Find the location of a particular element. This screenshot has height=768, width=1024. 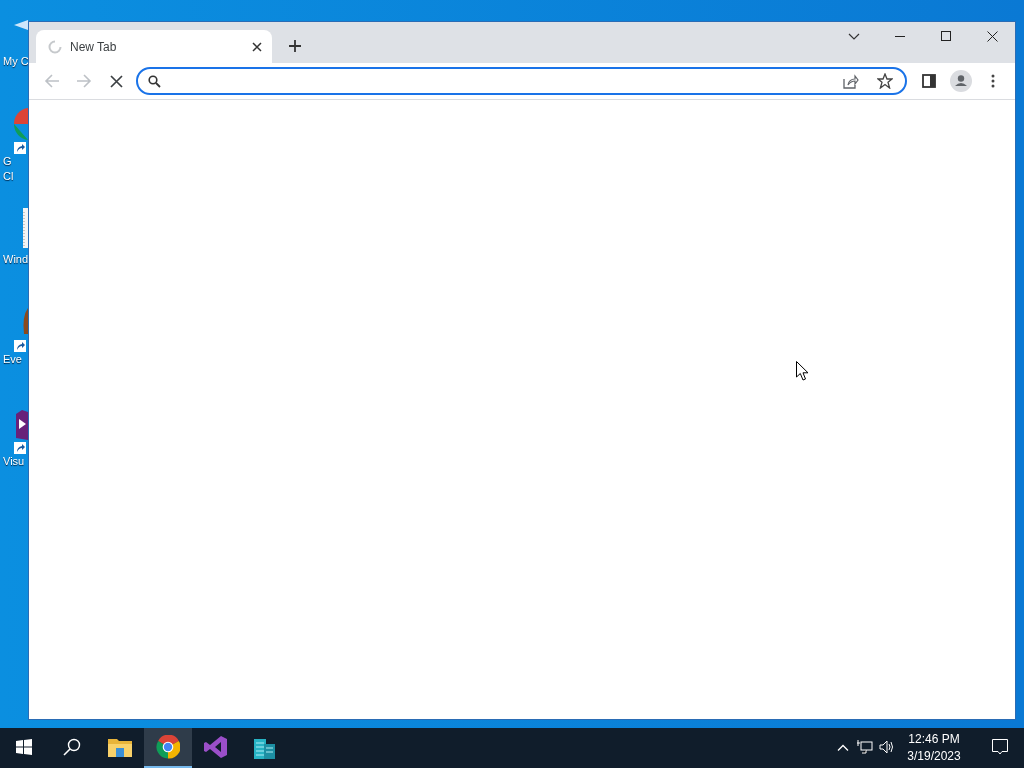

new-tab-button is located at coordinates (295, 46).